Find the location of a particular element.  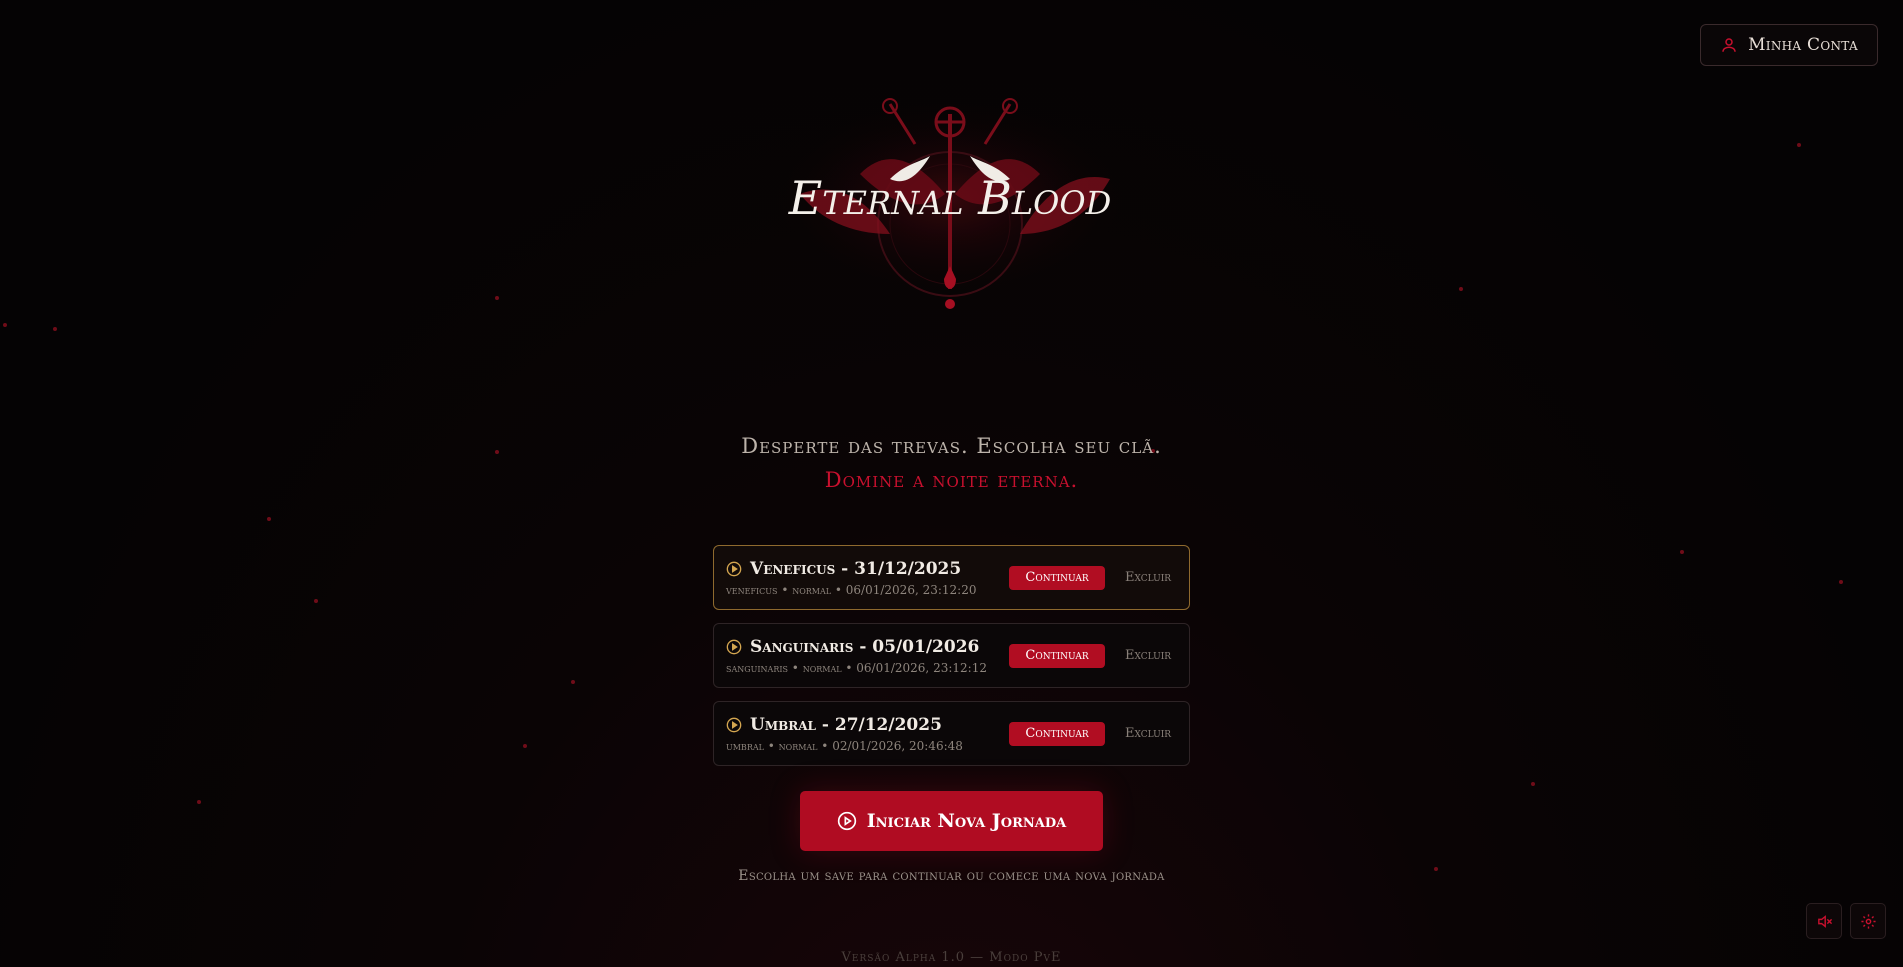

save-title: Sanguinaris - 05/01/2026 is located at coordinates (867, 647).